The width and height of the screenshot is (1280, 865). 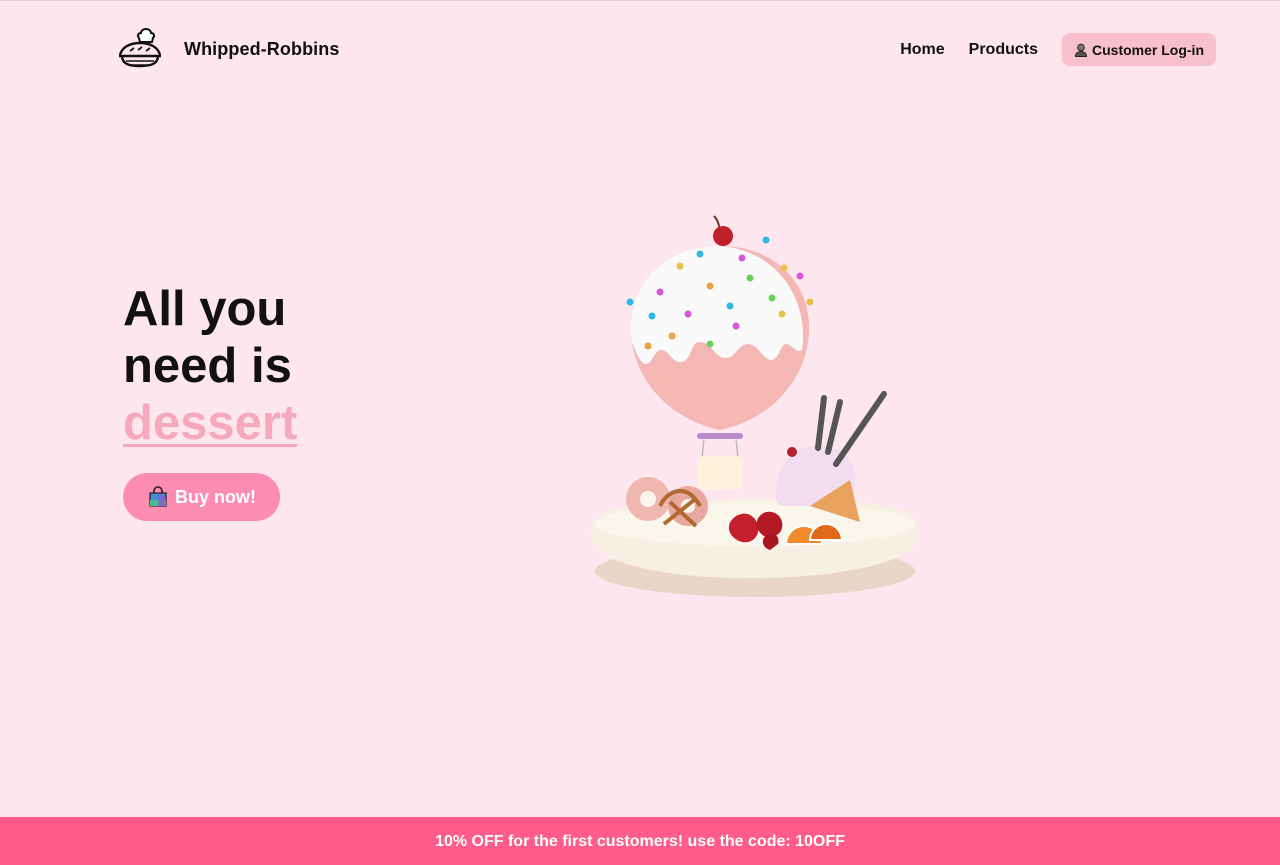 What do you see at coordinates (1081, 50) in the screenshot?
I see `person-icon` at bounding box center [1081, 50].